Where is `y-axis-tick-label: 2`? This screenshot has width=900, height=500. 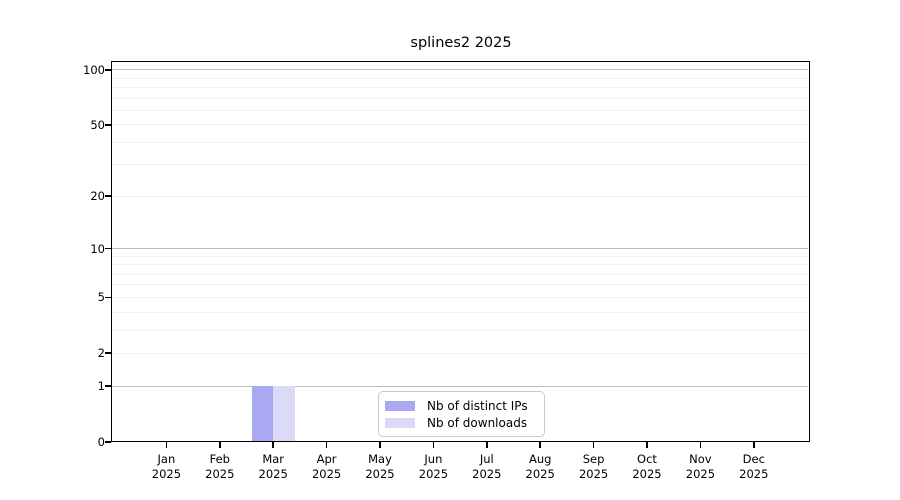
y-axis-tick-label: 2 is located at coordinates (101, 353).